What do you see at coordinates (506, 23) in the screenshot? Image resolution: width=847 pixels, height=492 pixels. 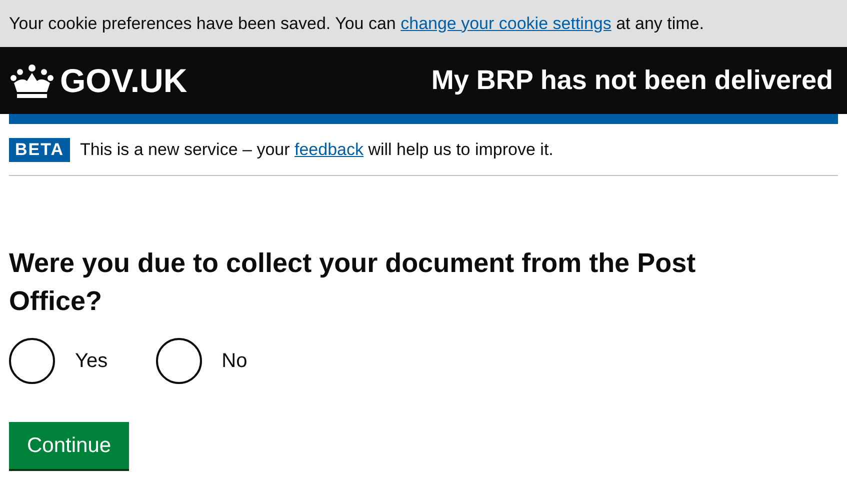 I see `cookie-settings-link: change your cookie settings` at bounding box center [506, 23].